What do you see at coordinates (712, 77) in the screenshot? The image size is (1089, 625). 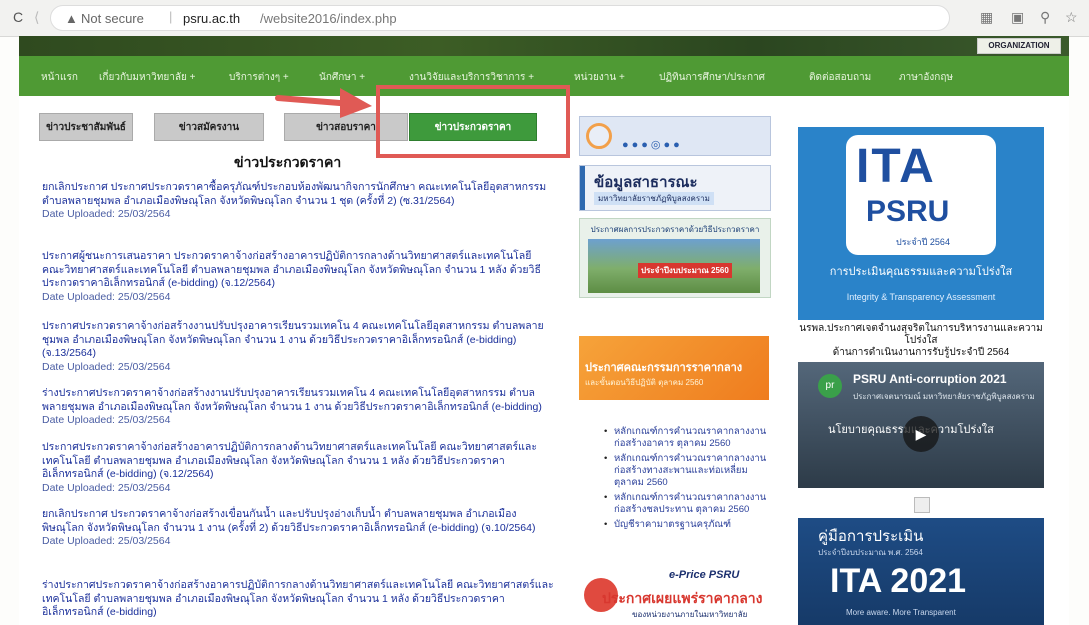 I see `nav-item-calendar: ปฏิทินการศึกษา/ประกาศ` at bounding box center [712, 77].